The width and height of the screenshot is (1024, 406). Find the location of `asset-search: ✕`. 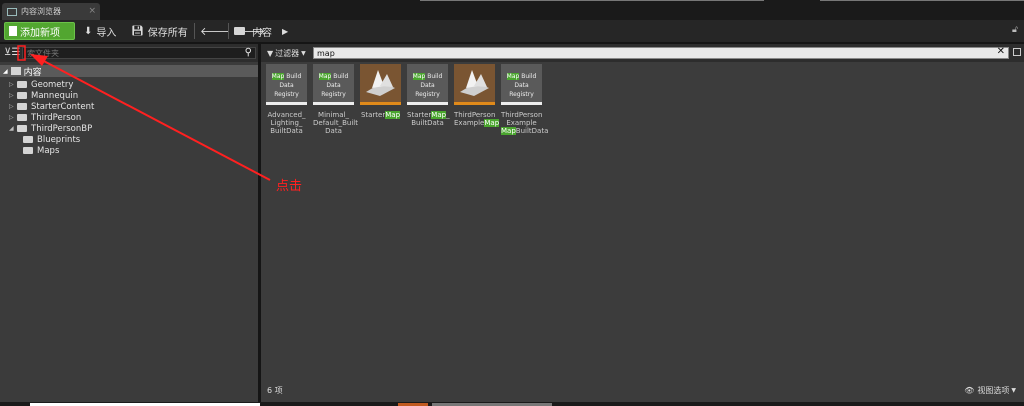

asset-search: ✕ is located at coordinates (661, 52).